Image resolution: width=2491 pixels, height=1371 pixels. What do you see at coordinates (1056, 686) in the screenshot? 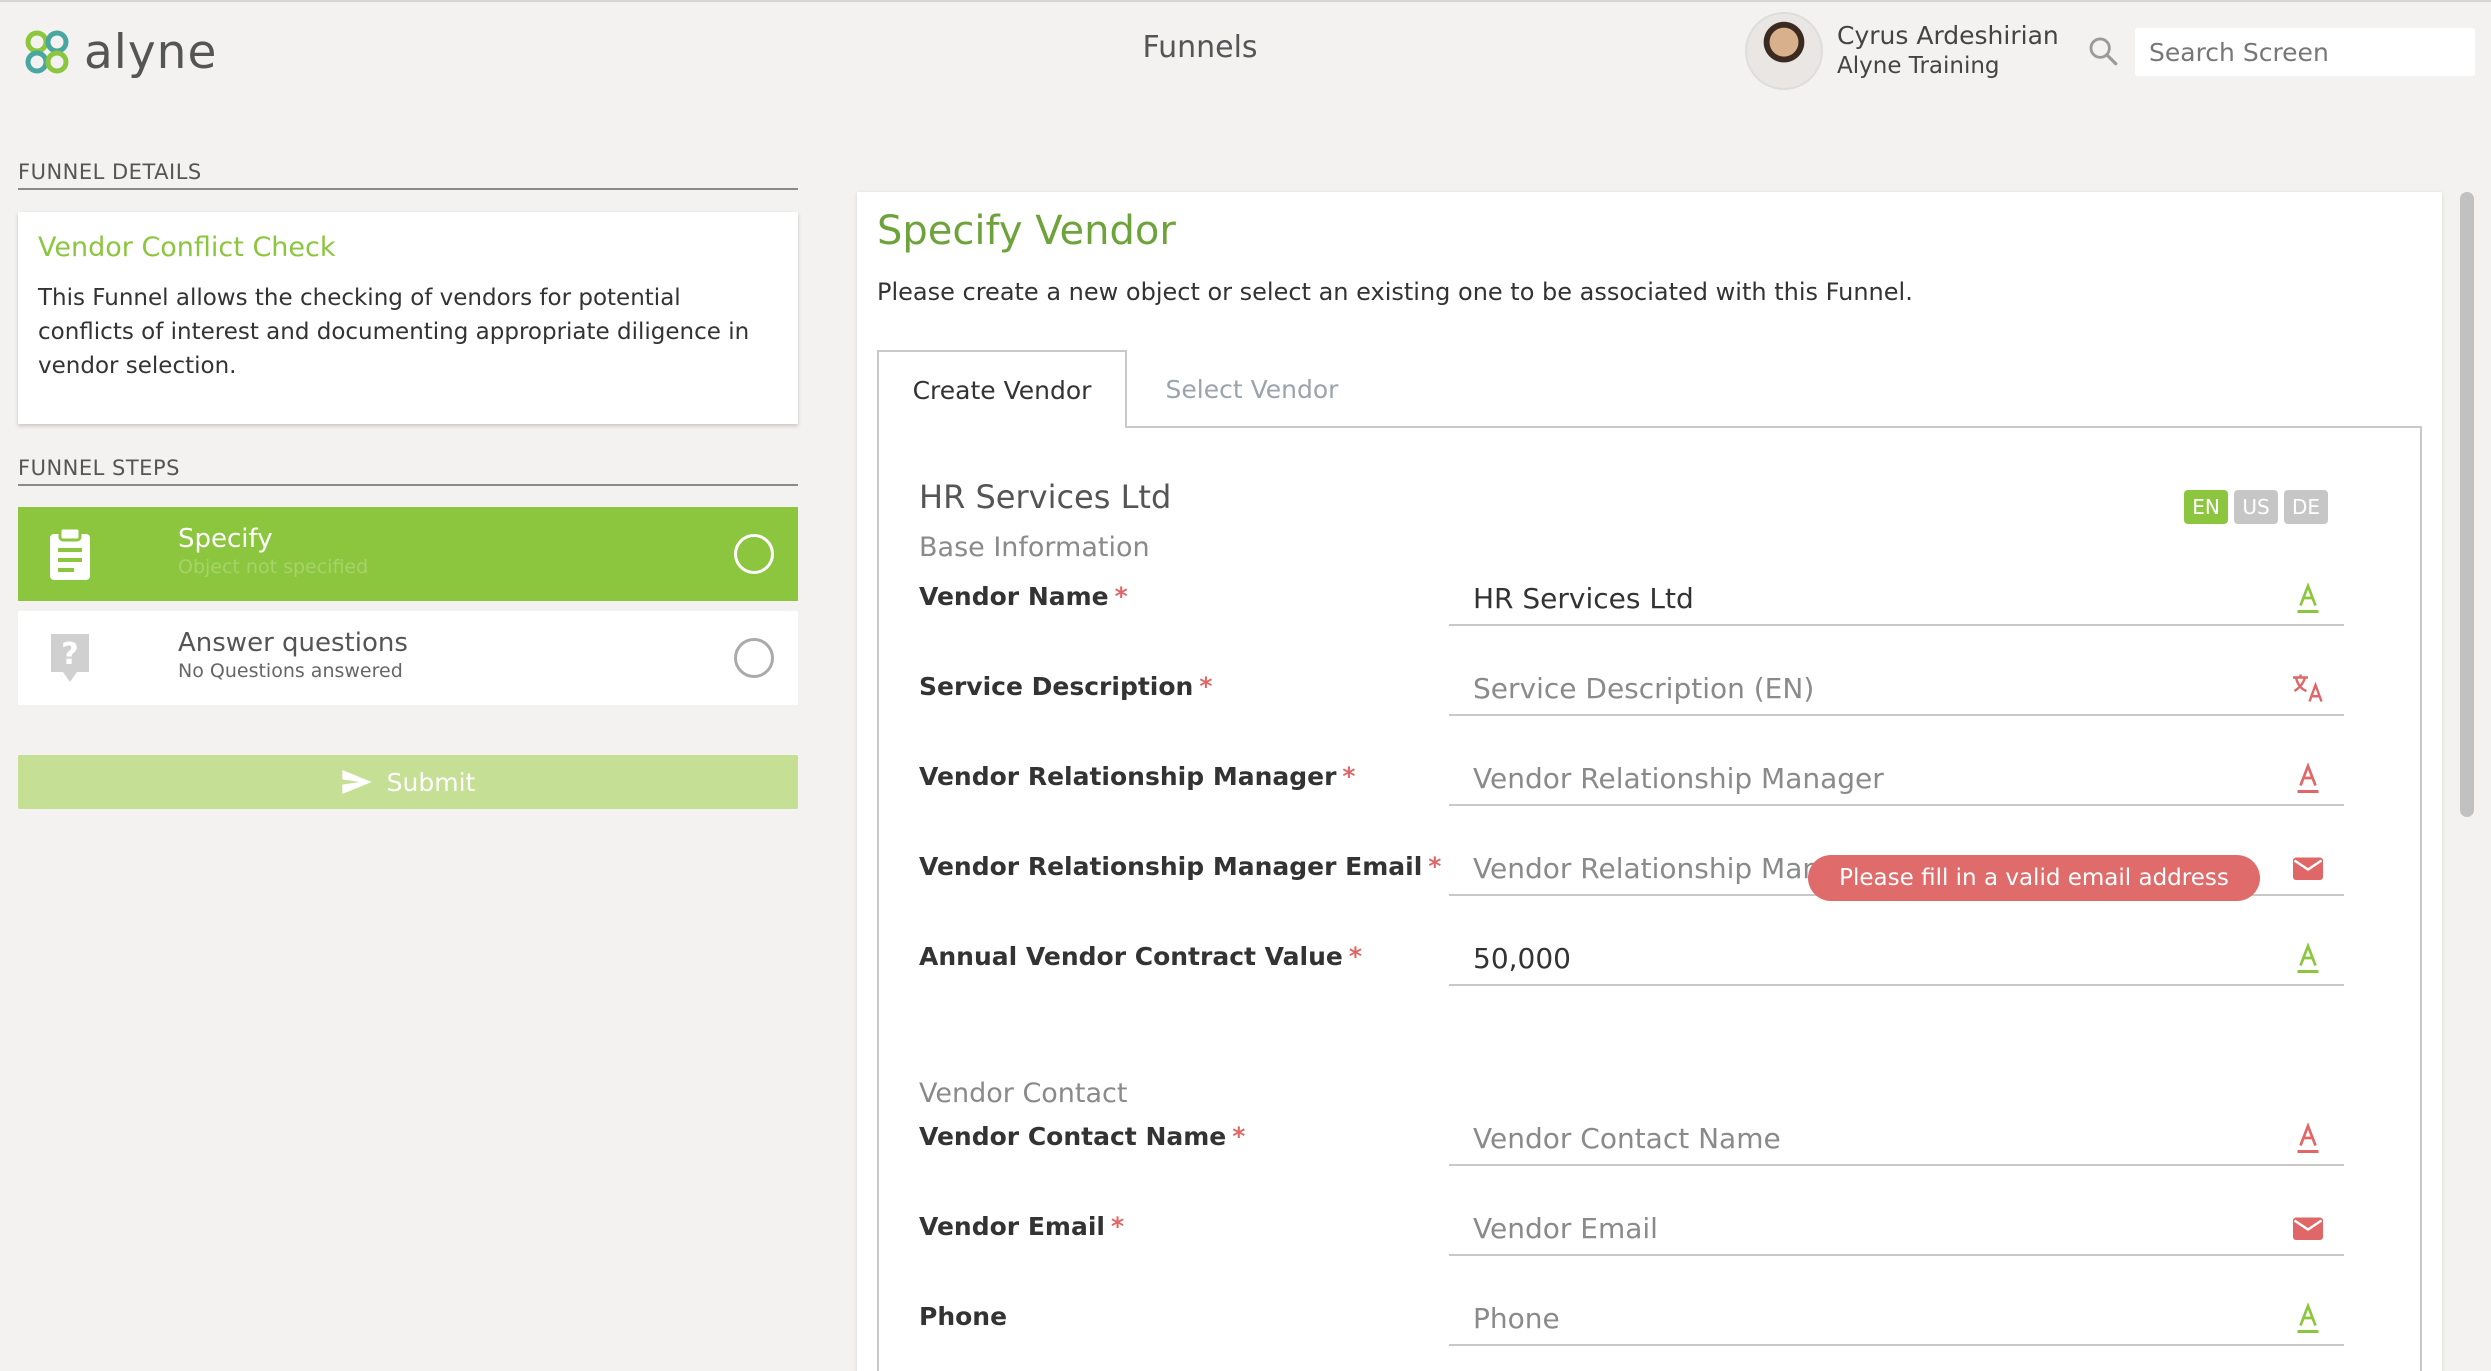
I see `field-label-text: Service Description` at bounding box center [1056, 686].